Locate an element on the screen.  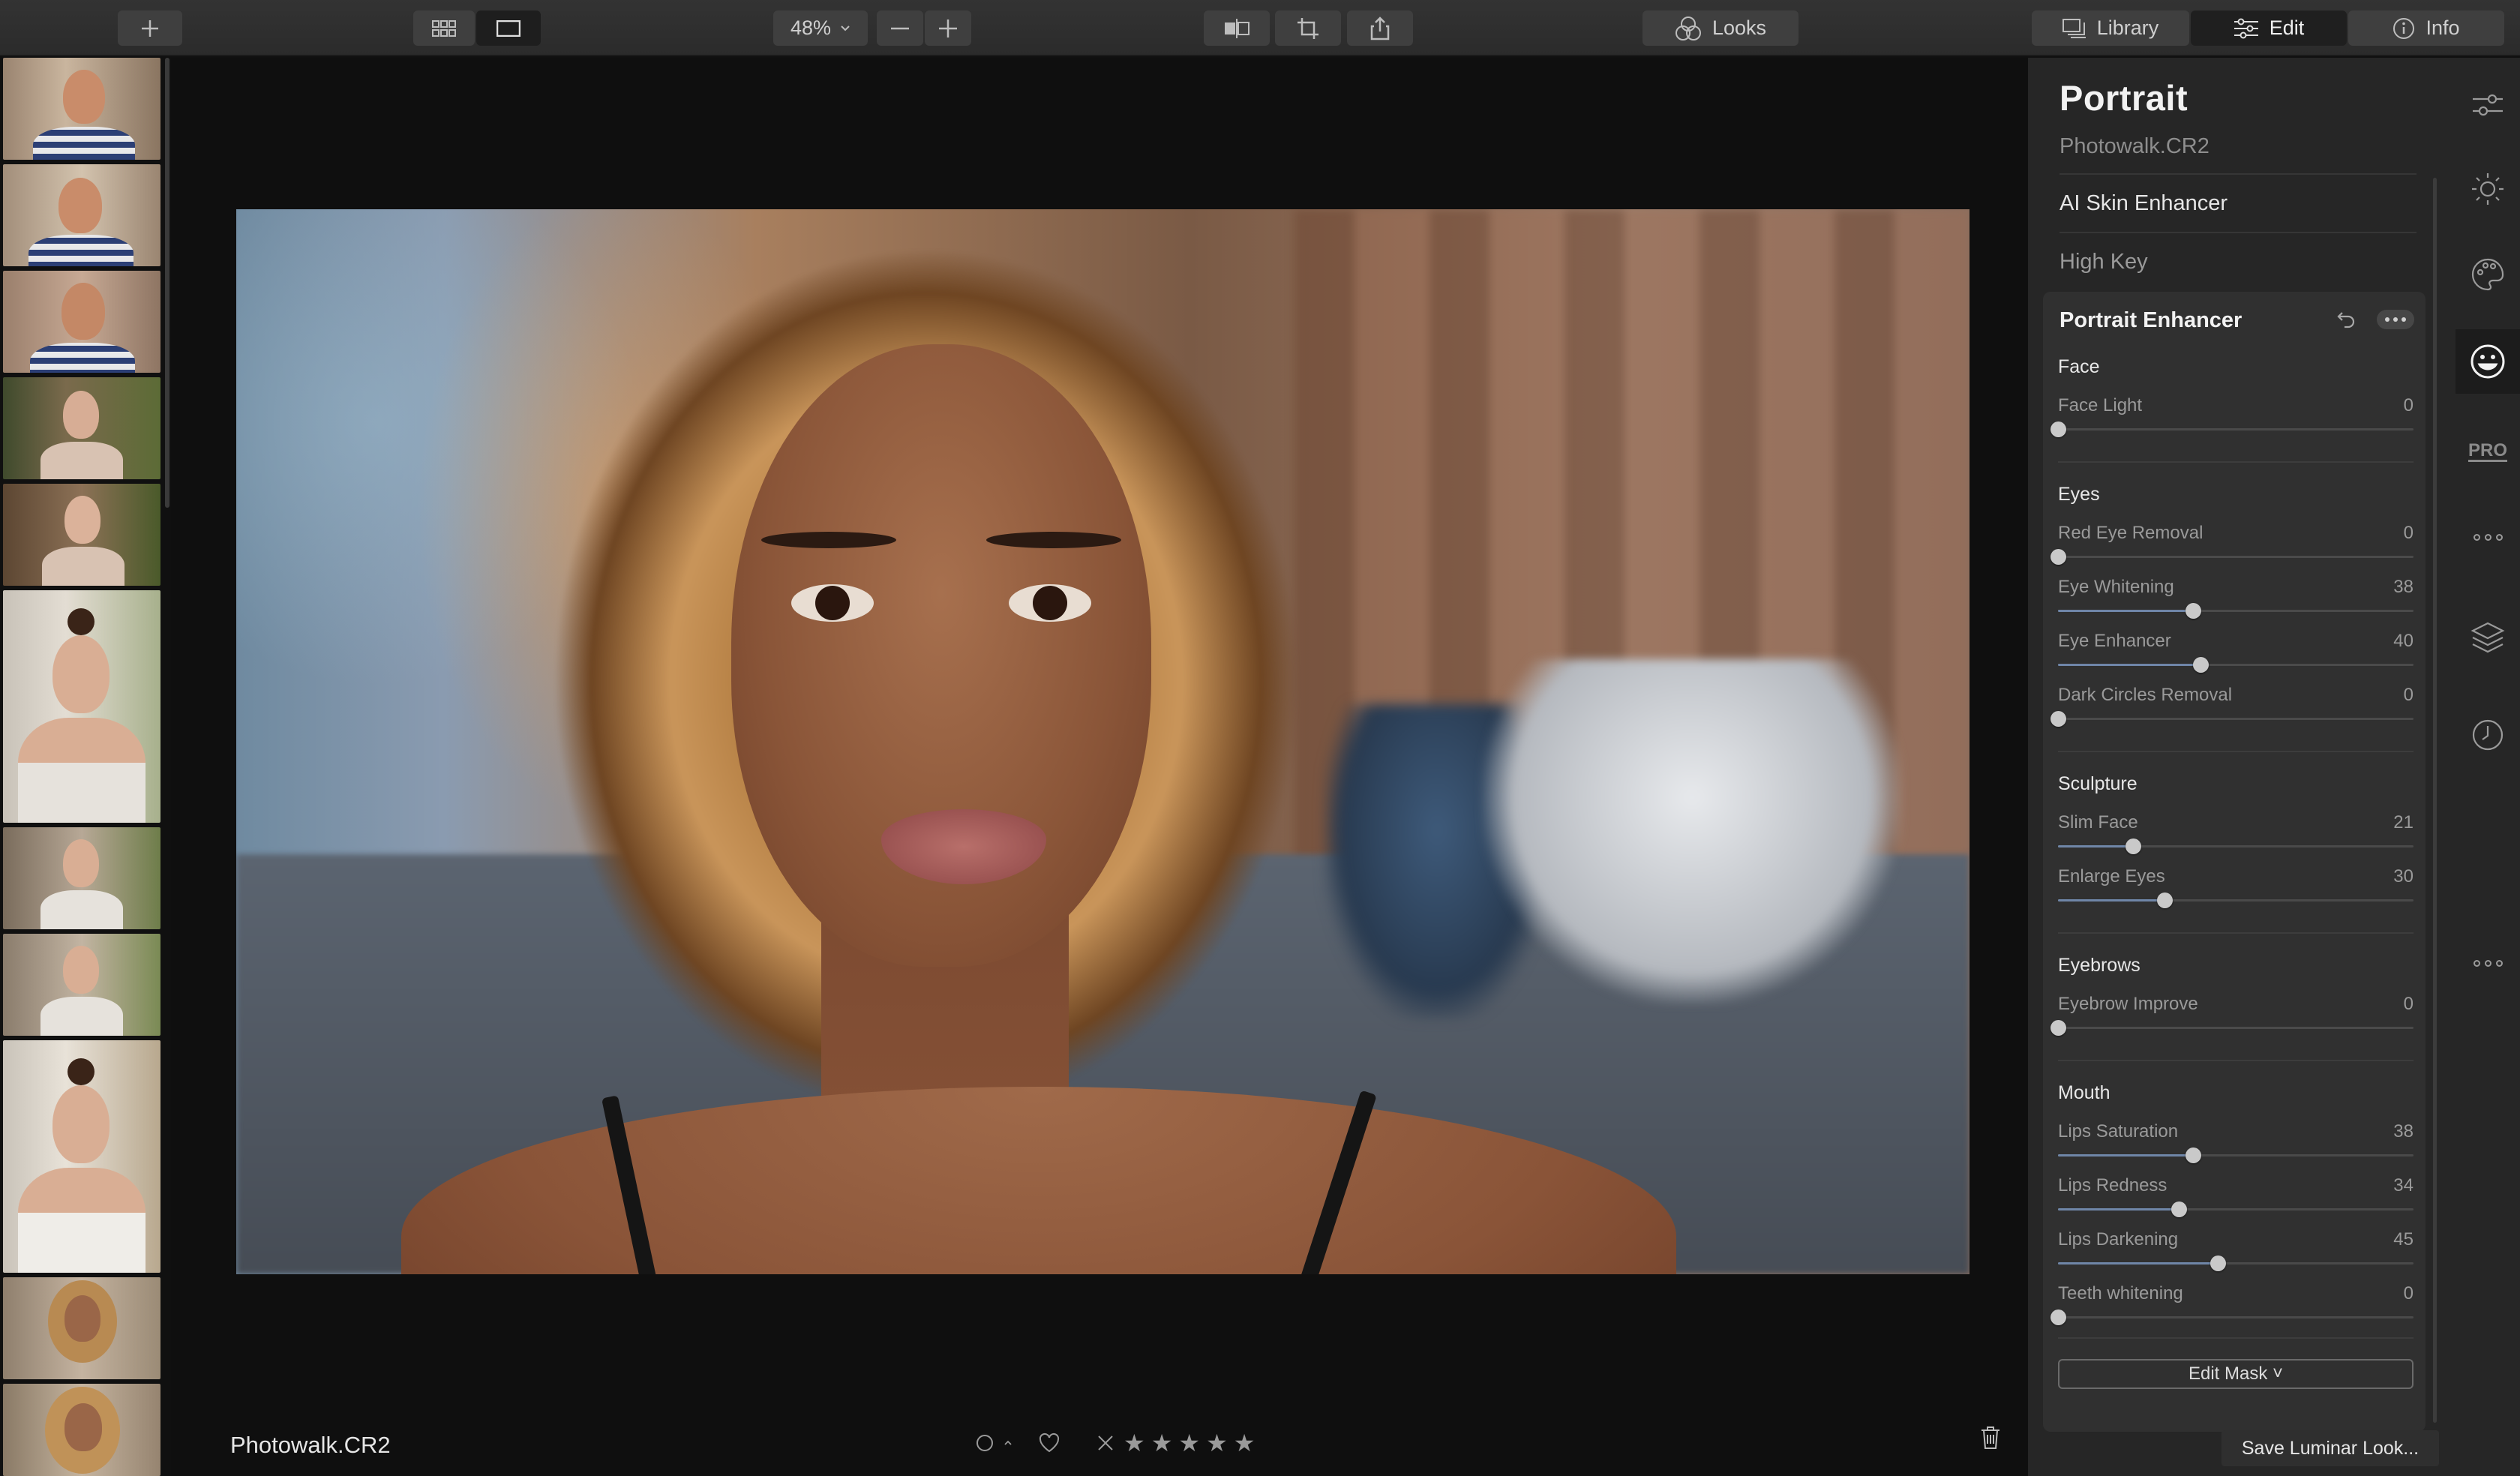
slider-value: 38 is located at coordinates (2403, 587).